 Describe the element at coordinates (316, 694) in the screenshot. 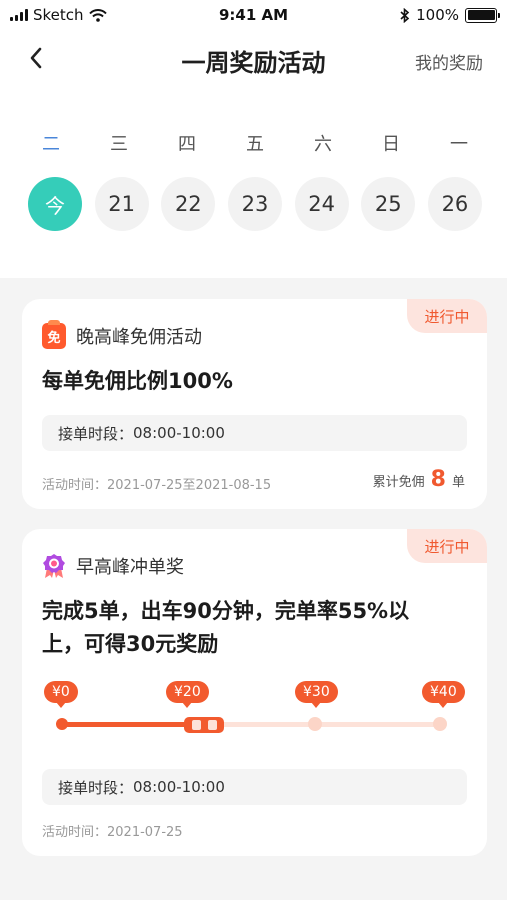

I see `milestone-label: ¥30` at that location.